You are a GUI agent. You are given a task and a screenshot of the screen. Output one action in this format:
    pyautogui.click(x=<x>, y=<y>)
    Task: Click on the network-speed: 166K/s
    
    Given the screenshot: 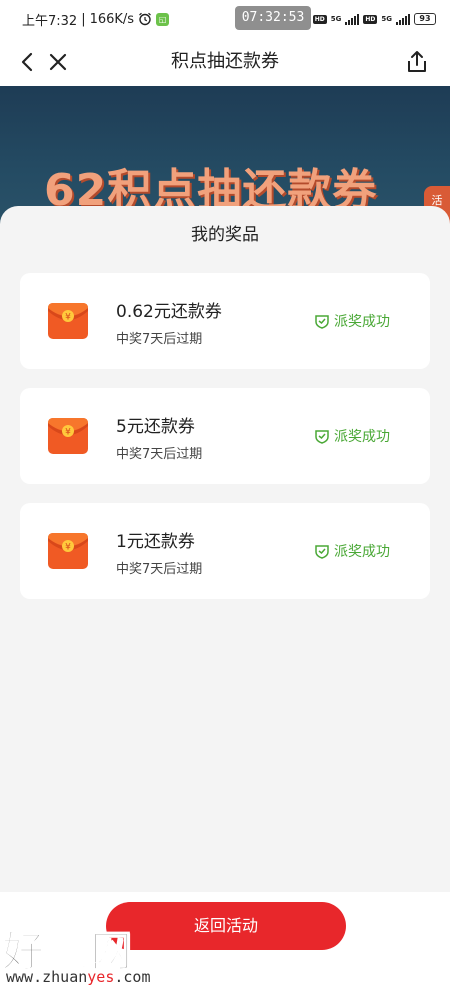 What is the action you would take?
    pyautogui.click(x=112, y=19)
    